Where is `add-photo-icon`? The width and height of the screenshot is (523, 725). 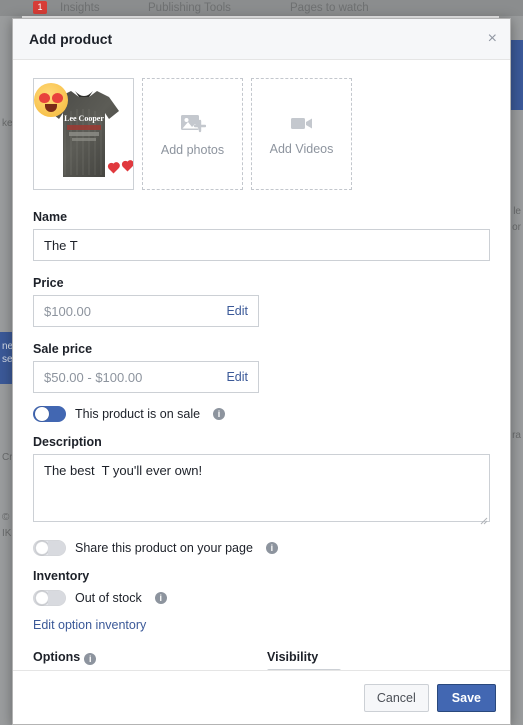 add-photo-icon is located at coordinates (193, 123).